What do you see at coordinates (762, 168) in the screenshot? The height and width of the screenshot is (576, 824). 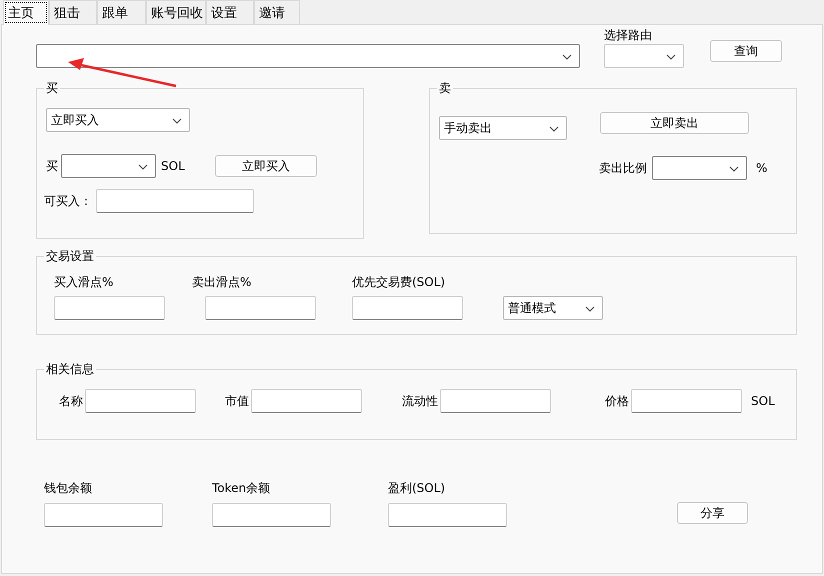 I see `field-label: %` at bounding box center [762, 168].